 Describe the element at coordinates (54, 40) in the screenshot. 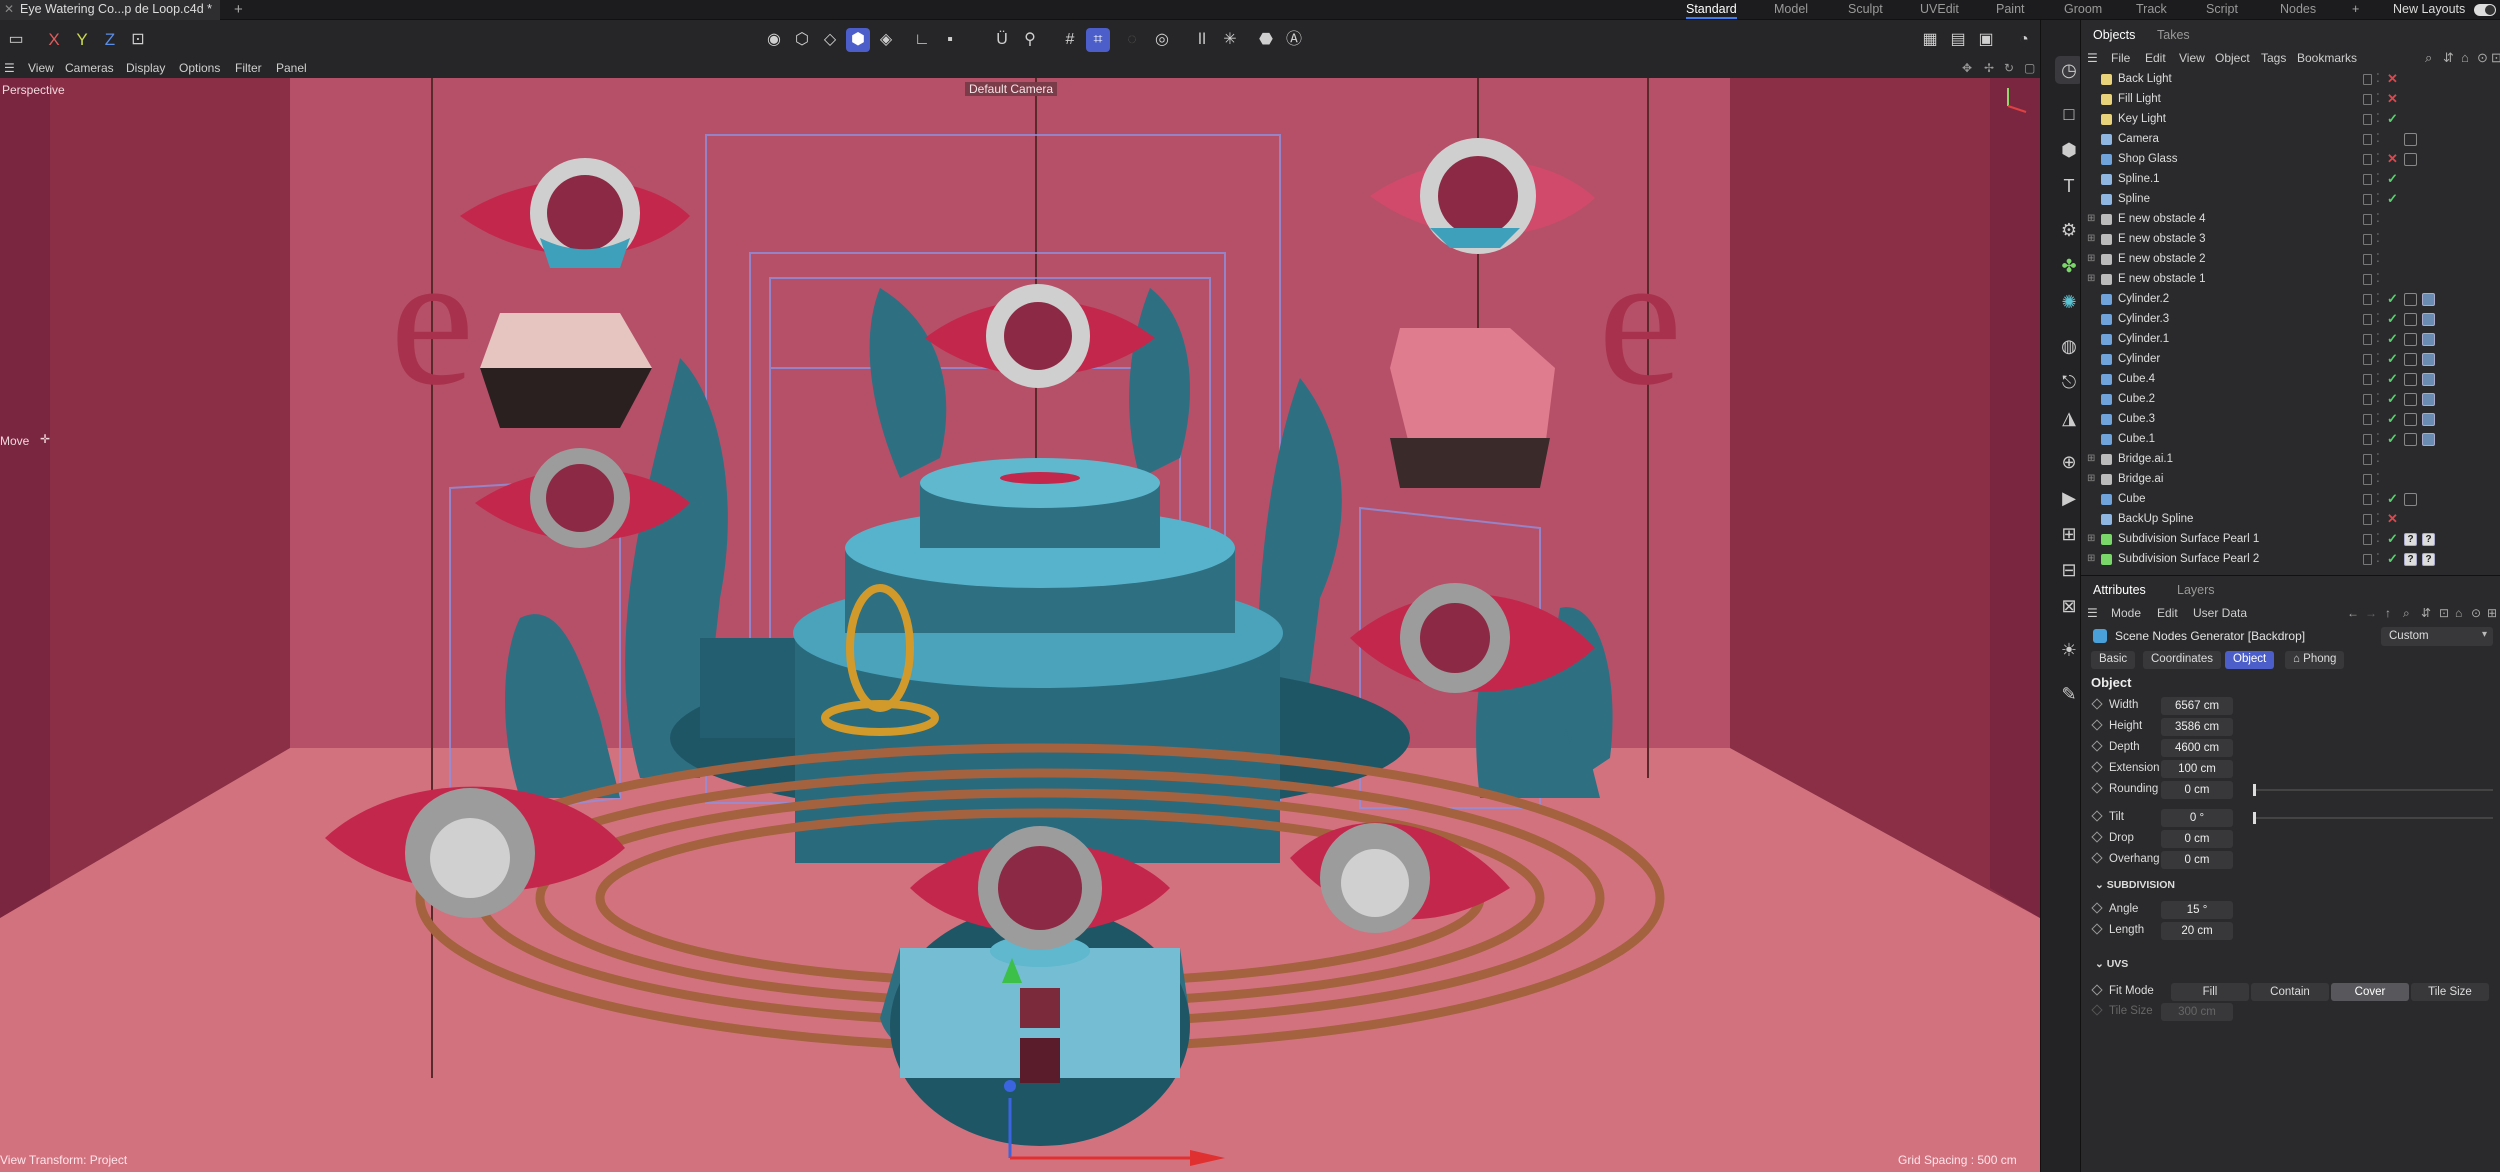

I see `axis-x-toggle: X` at that location.